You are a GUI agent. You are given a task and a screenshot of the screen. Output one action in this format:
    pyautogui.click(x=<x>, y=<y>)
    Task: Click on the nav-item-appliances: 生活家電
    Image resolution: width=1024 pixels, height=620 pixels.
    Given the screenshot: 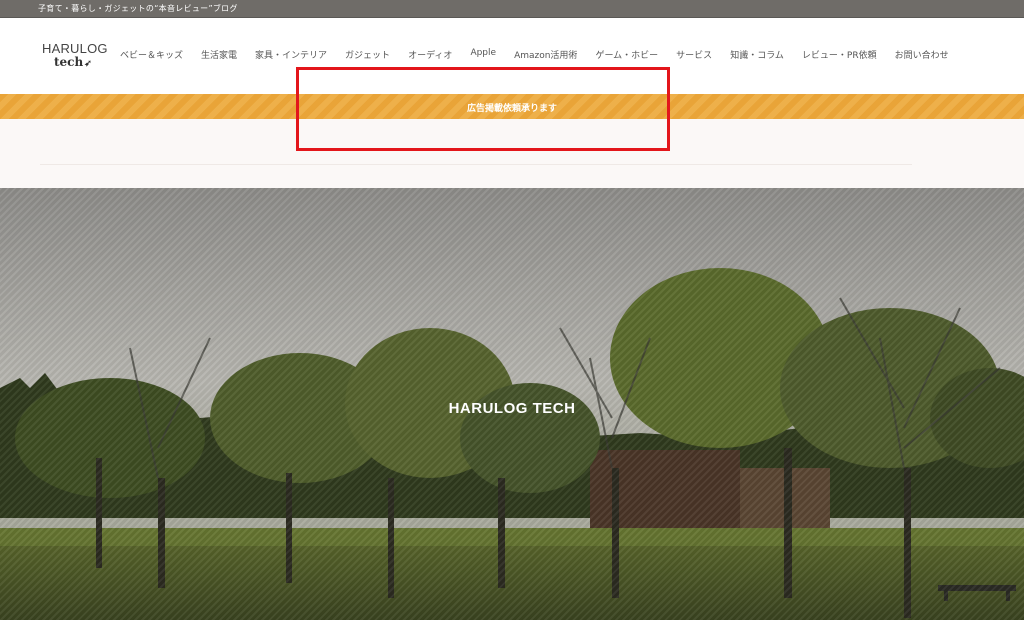 What is the action you would take?
    pyautogui.click(x=219, y=54)
    